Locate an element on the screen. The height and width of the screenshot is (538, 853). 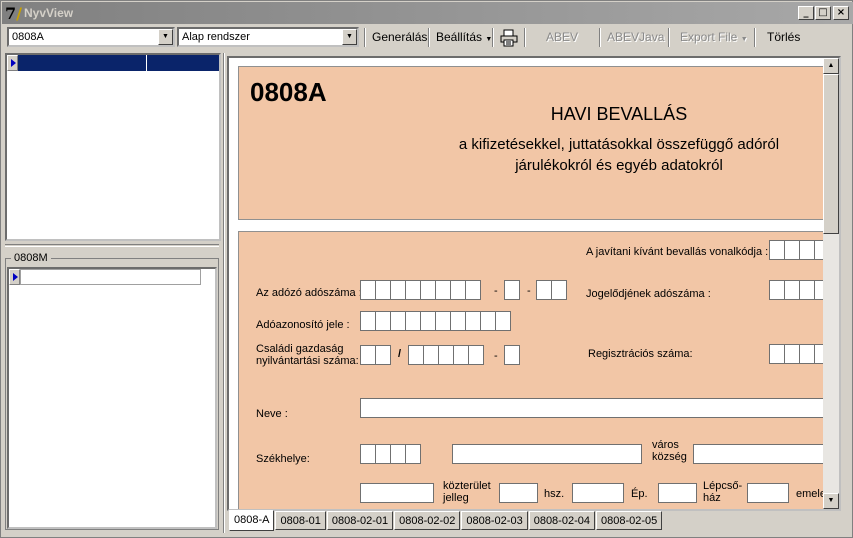
building-label: Ép. is located at coordinates (639, 494).